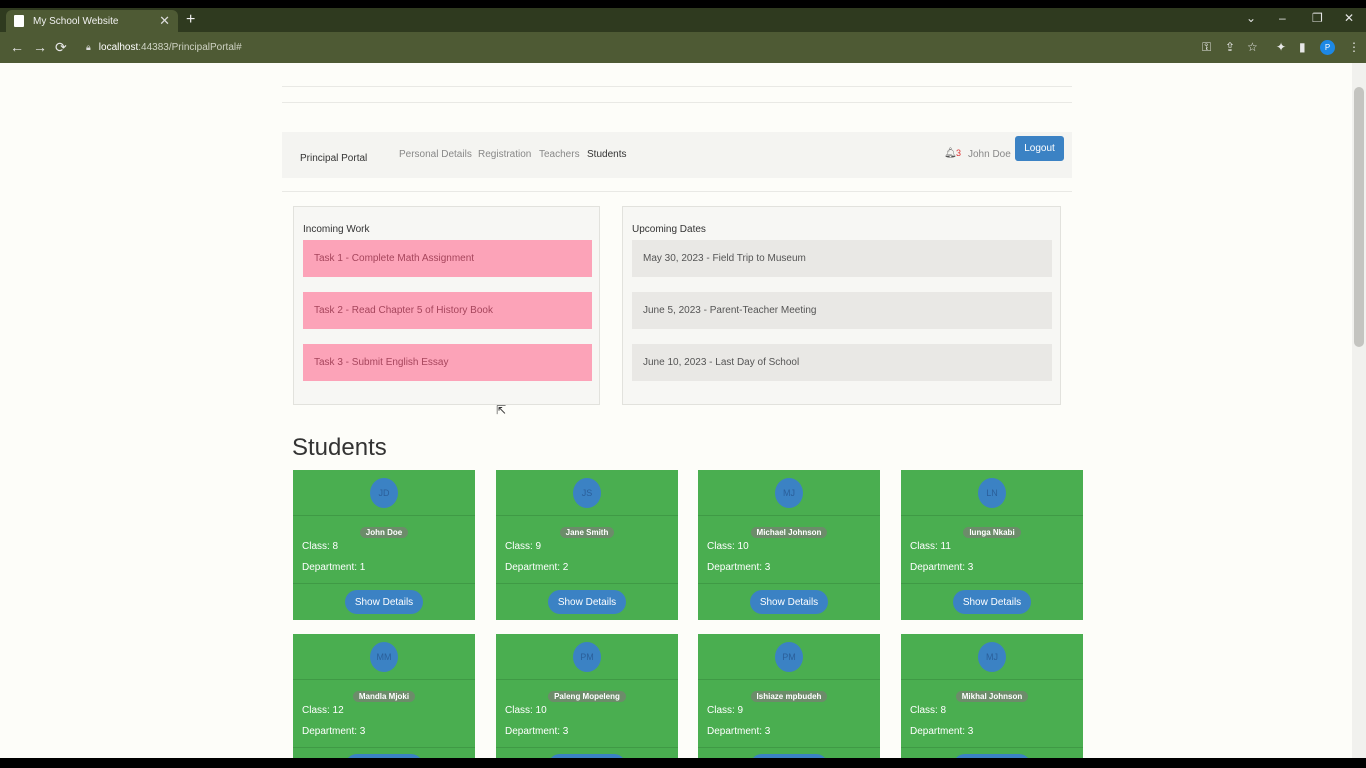 The height and width of the screenshot is (768, 1366). What do you see at coordinates (1349, 18) in the screenshot?
I see `close-window-button: ✕` at bounding box center [1349, 18].